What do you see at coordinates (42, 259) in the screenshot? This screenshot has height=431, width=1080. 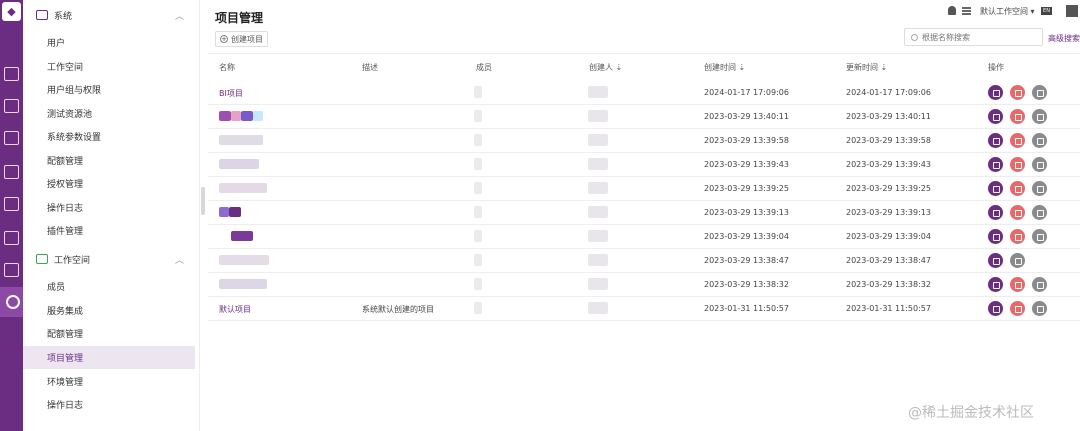 I see `workspace-icon` at bounding box center [42, 259].